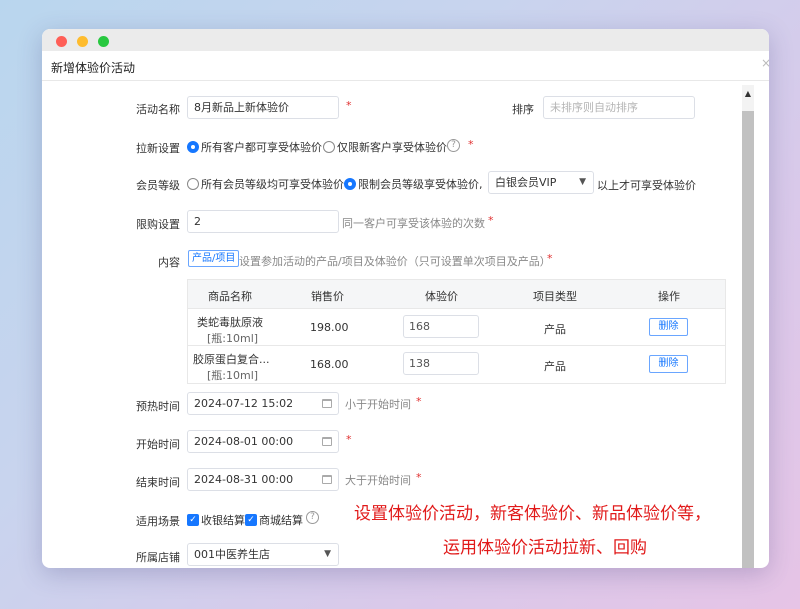 Image resolution: width=800 pixels, height=609 pixels. I want to click on limit-label: 限购设置, so click(158, 224).